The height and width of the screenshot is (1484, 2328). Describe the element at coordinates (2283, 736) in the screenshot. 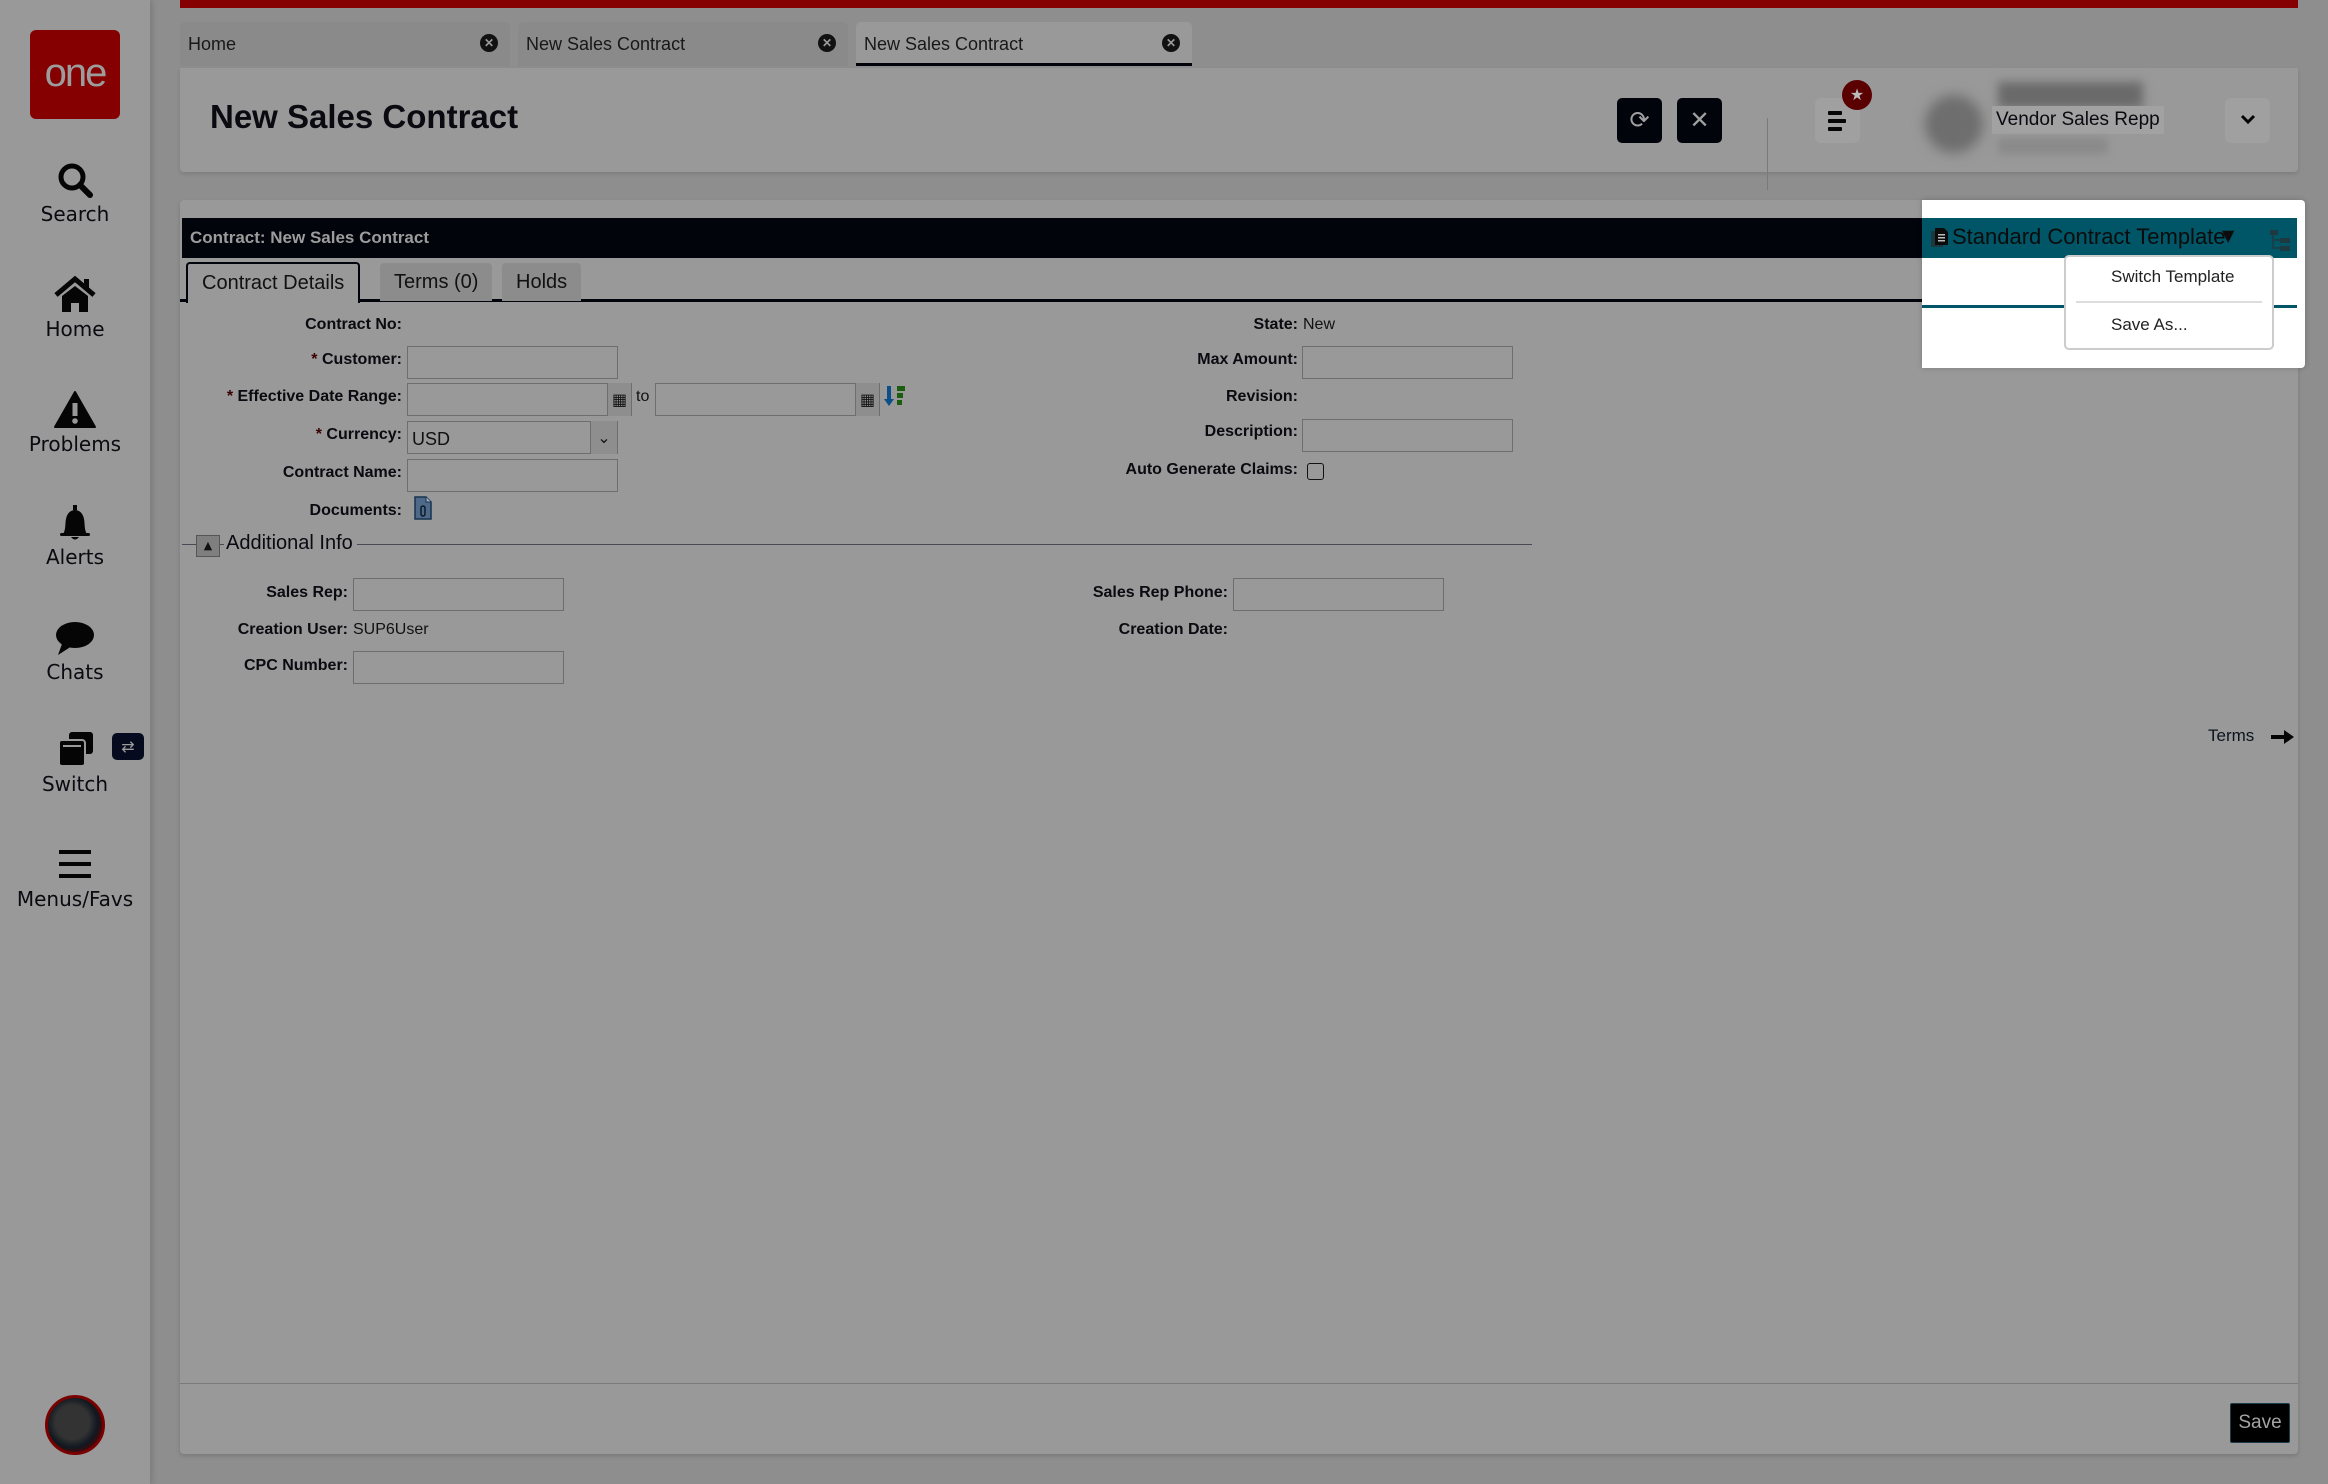

I see `arrow-right-icon` at that location.